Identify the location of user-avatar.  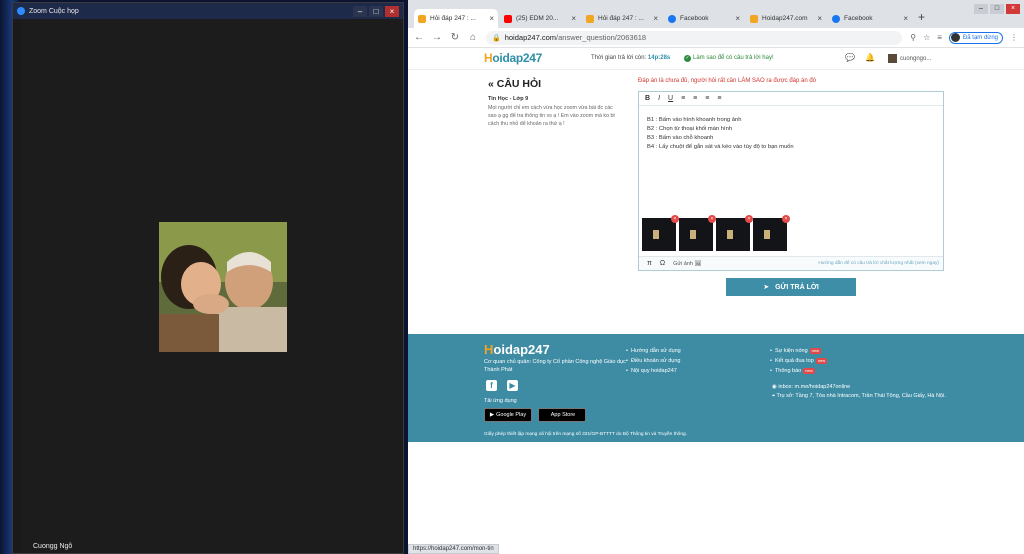
(892, 58).